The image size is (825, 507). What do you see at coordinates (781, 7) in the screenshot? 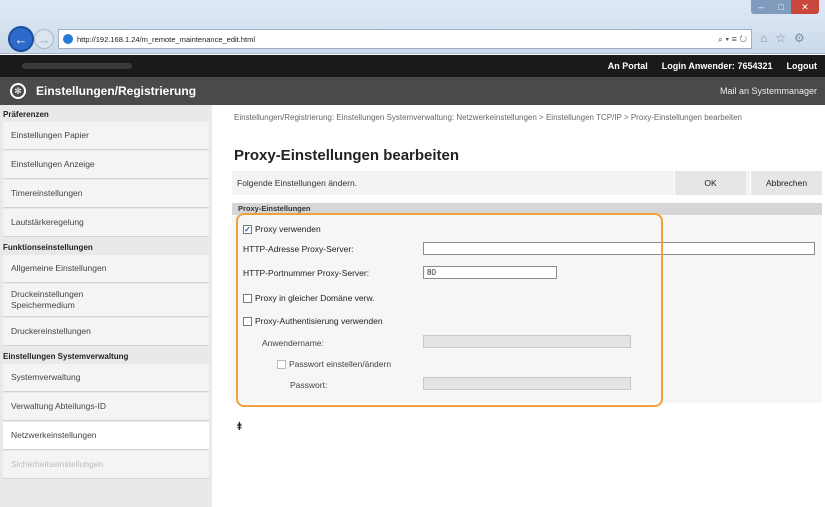
I see `maximize-icon: □` at bounding box center [781, 7].